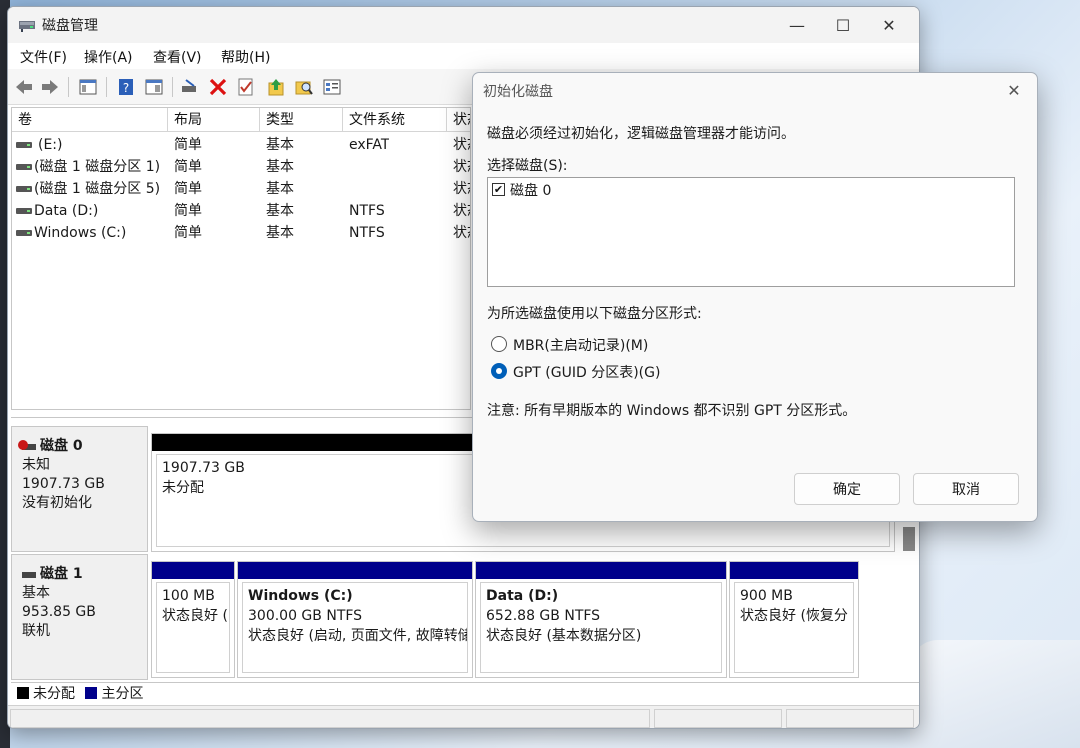  Describe the element at coordinates (358, 636) in the screenshot. I see `partition-status: 状态良好 (启动, 页面文件, 故障转储` at that location.